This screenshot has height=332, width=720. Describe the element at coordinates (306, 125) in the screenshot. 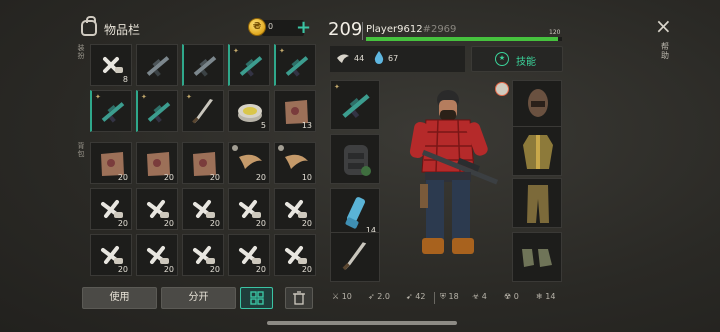

I see `slot-quantity: 13` at that location.